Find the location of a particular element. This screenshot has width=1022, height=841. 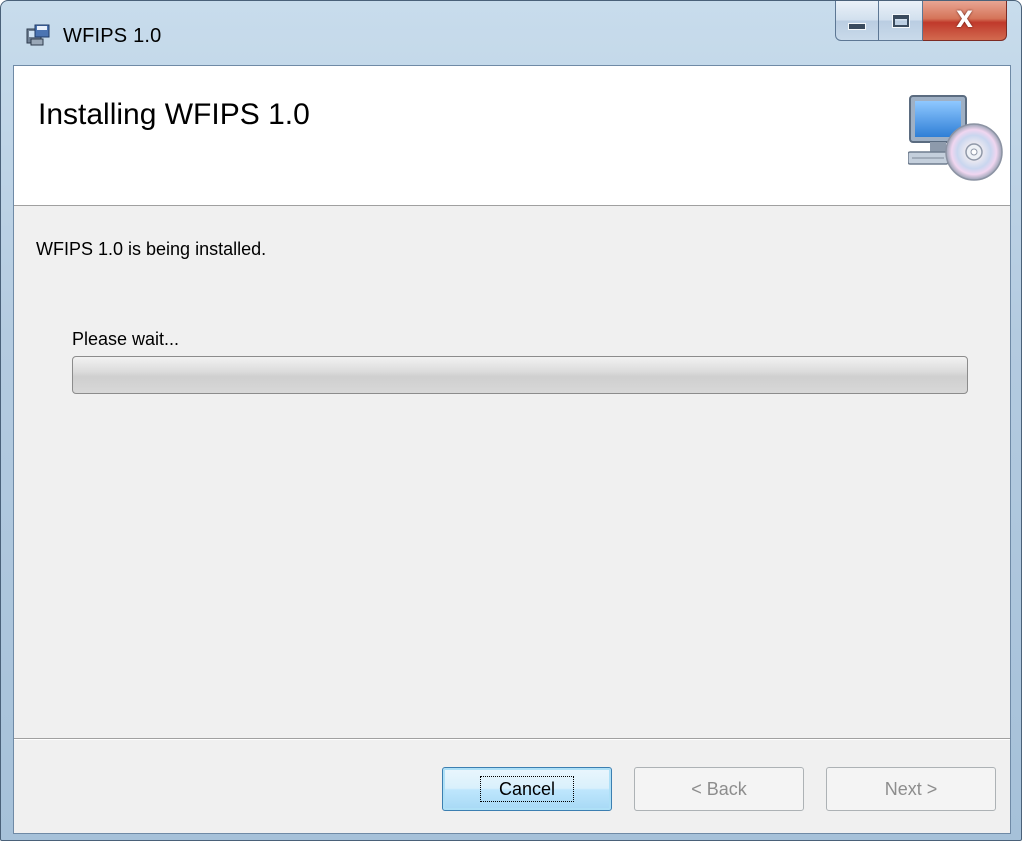

cancel-button-label: Cancel is located at coordinates (527, 788).